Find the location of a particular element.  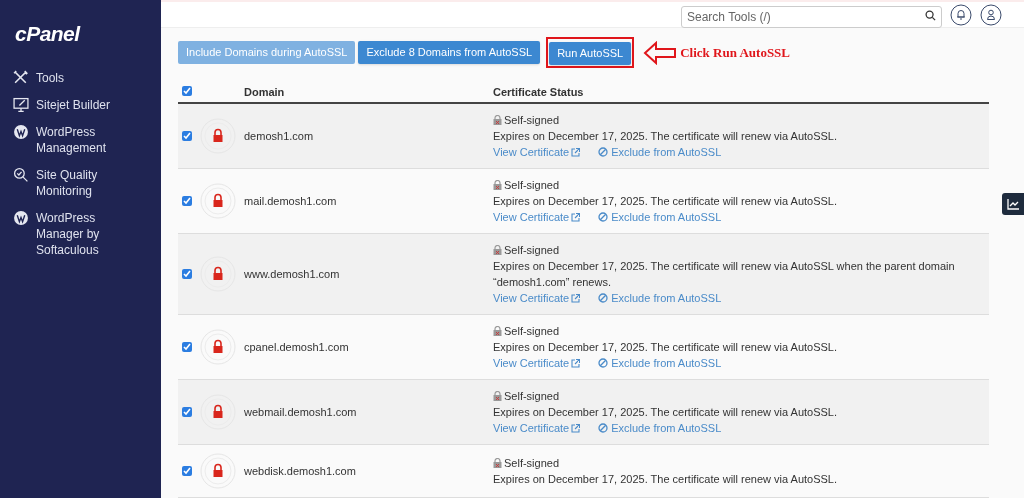

status-message: Expires on December 17, 2025. The certificate will renew via AutoSSL when the parent domain “demosh1.com” renews. is located at coordinates (724, 274).